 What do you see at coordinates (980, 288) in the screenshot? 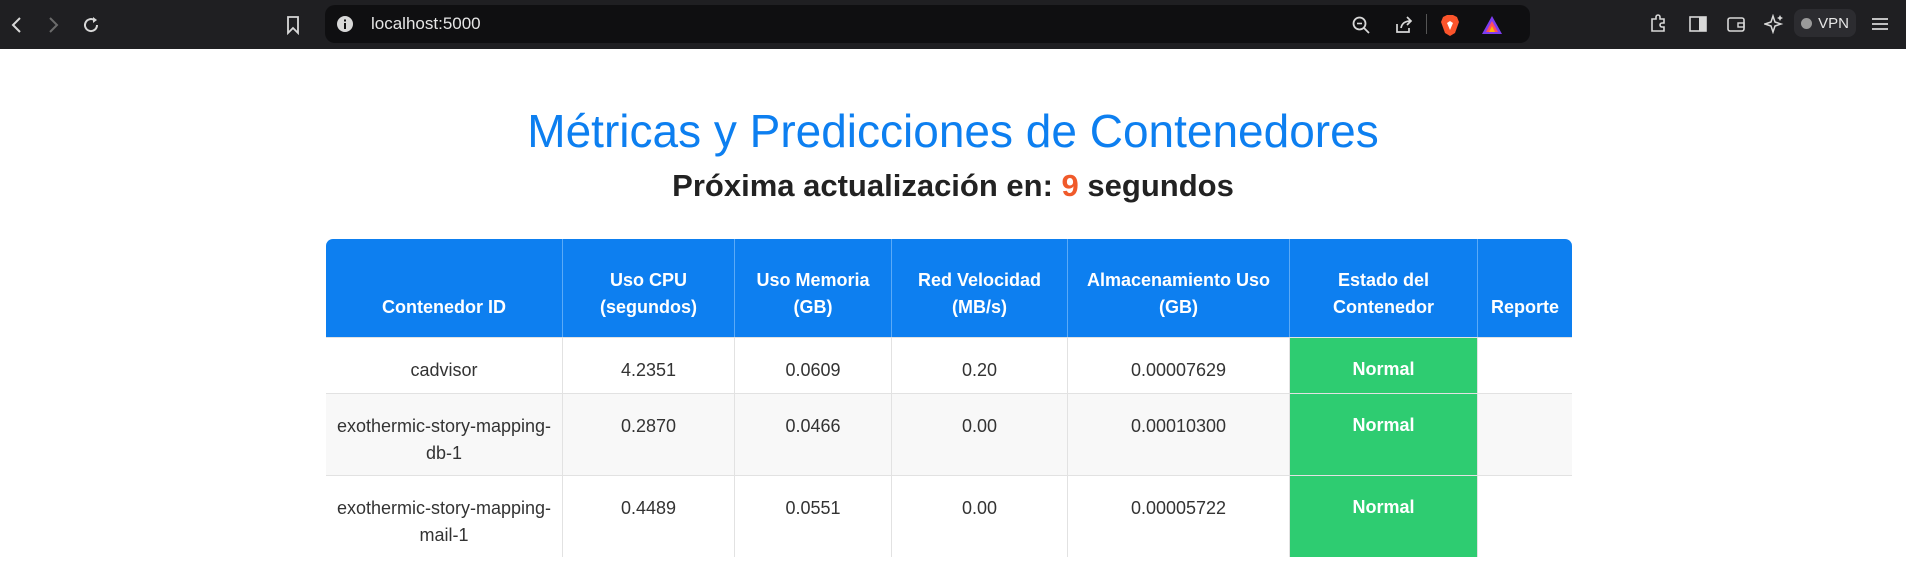
I see `header-network: Red Velocidad (MB/s)` at bounding box center [980, 288].